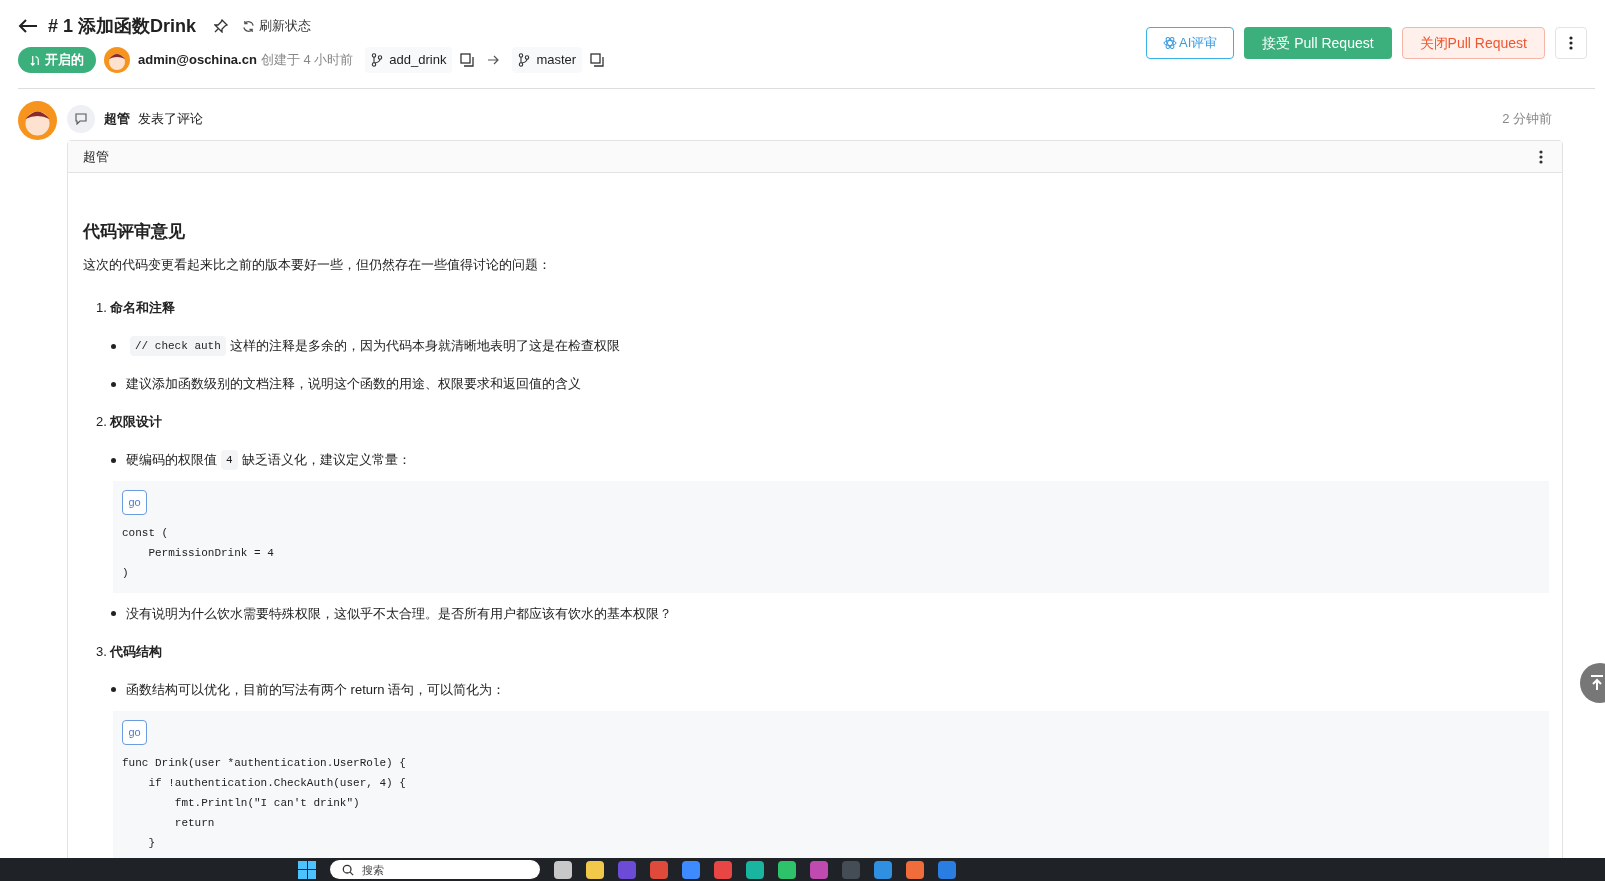 The height and width of the screenshot is (881, 1605). Describe the element at coordinates (151, 843) in the screenshot. I see `code-line: }` at that location.